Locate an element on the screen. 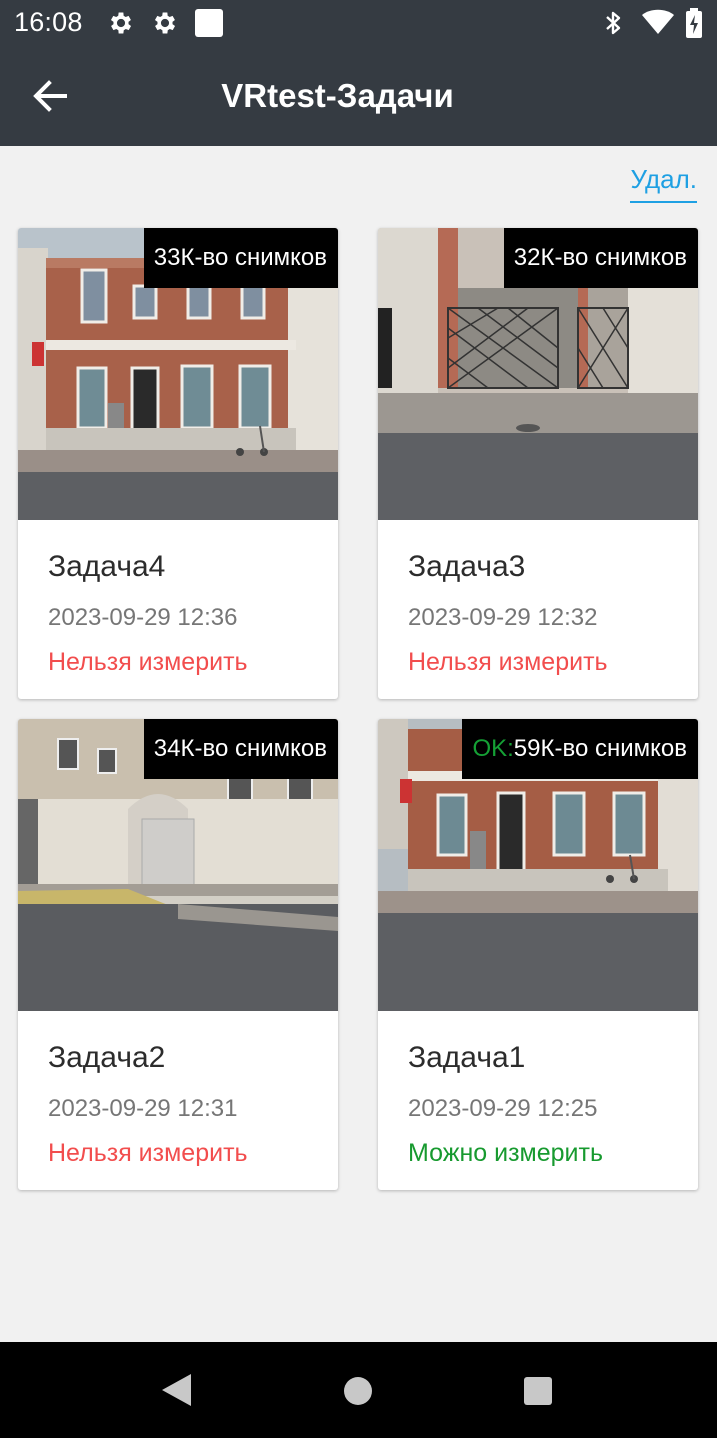  photo-count-badge: 34К-во снимков is located at coordinates (240, 749).